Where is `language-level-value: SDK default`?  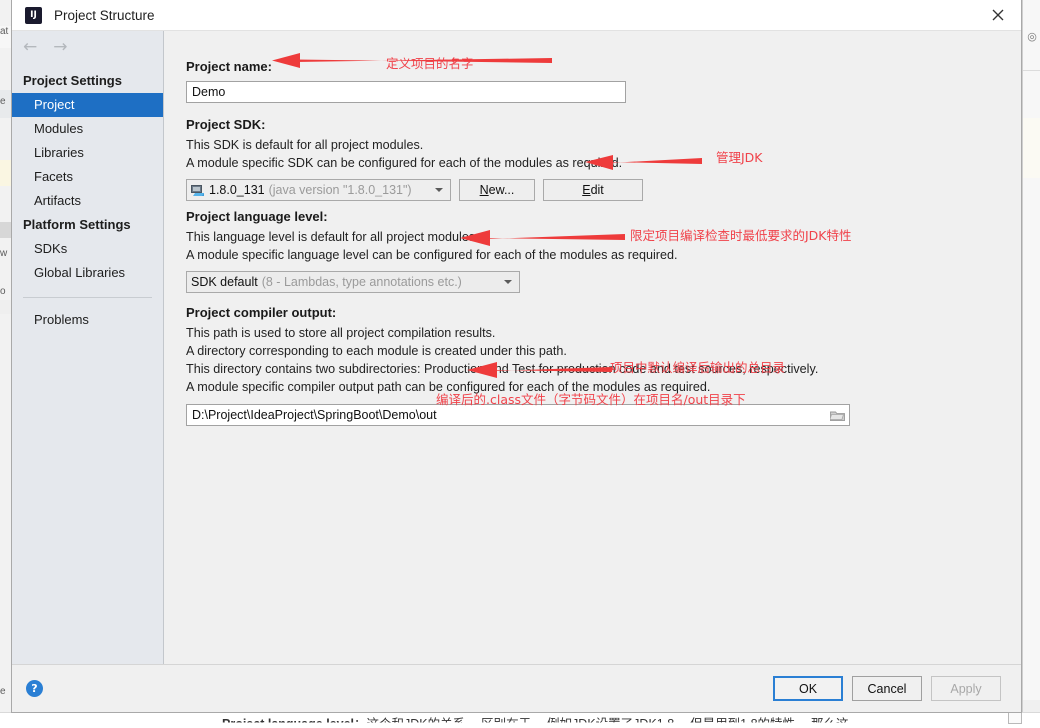
language-level-value: SDK default is located at coordinates (224, 282).